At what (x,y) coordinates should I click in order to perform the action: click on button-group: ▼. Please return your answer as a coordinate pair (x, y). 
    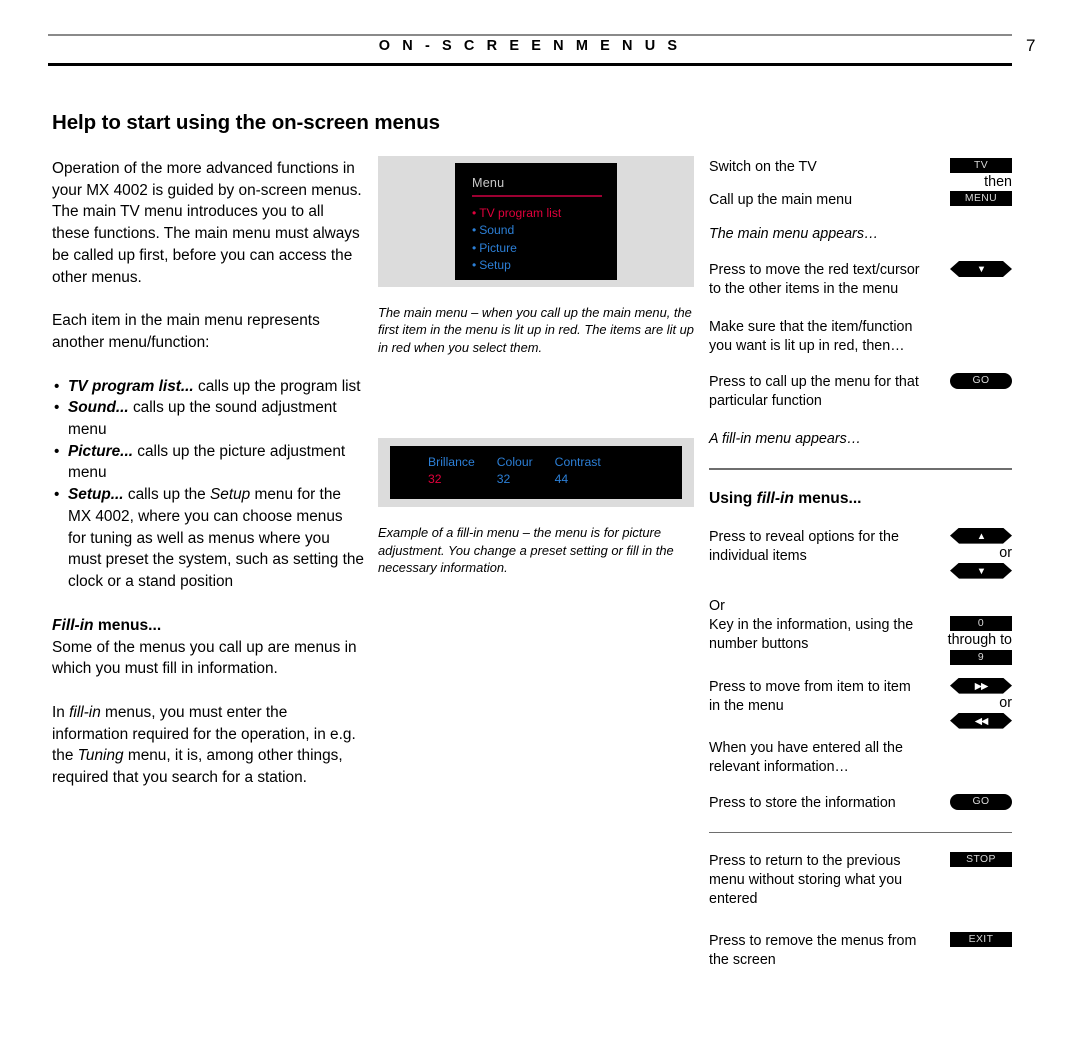
    Looking at the image, I should click on (972, 269).